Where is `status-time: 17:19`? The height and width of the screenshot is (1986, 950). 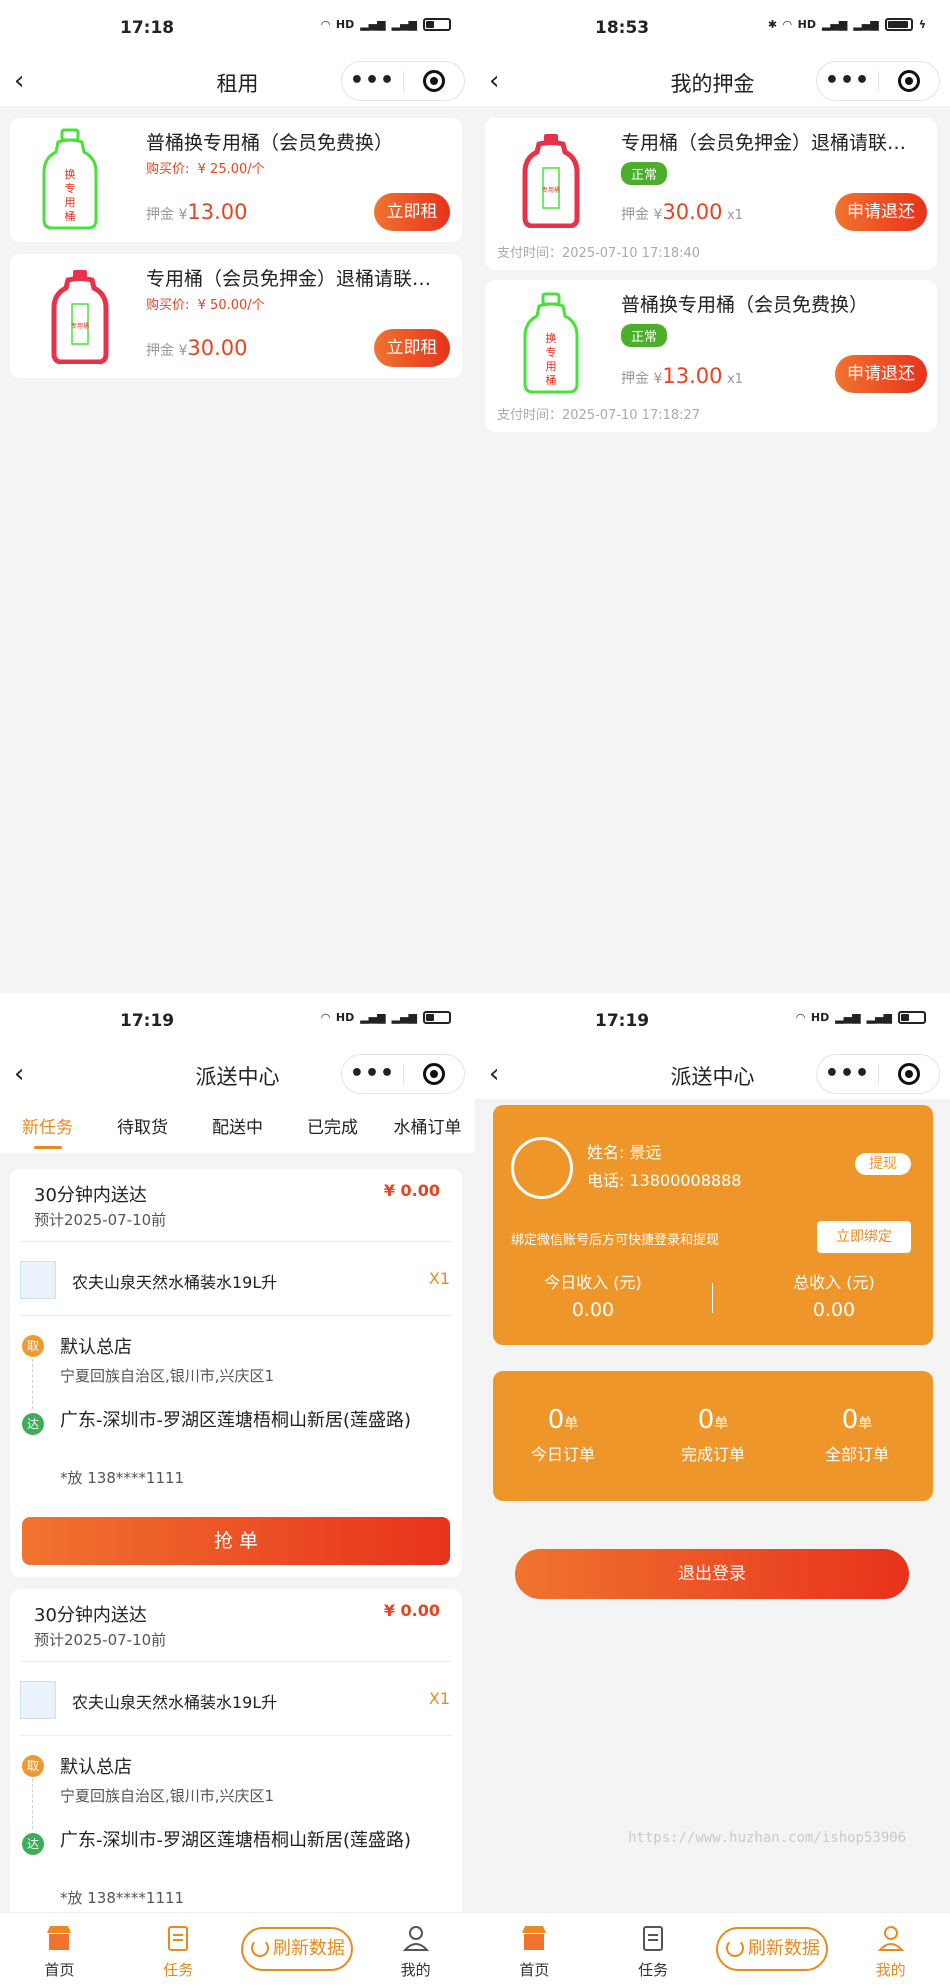
status-time: 17:19 is located at coordinates (147, 1021).